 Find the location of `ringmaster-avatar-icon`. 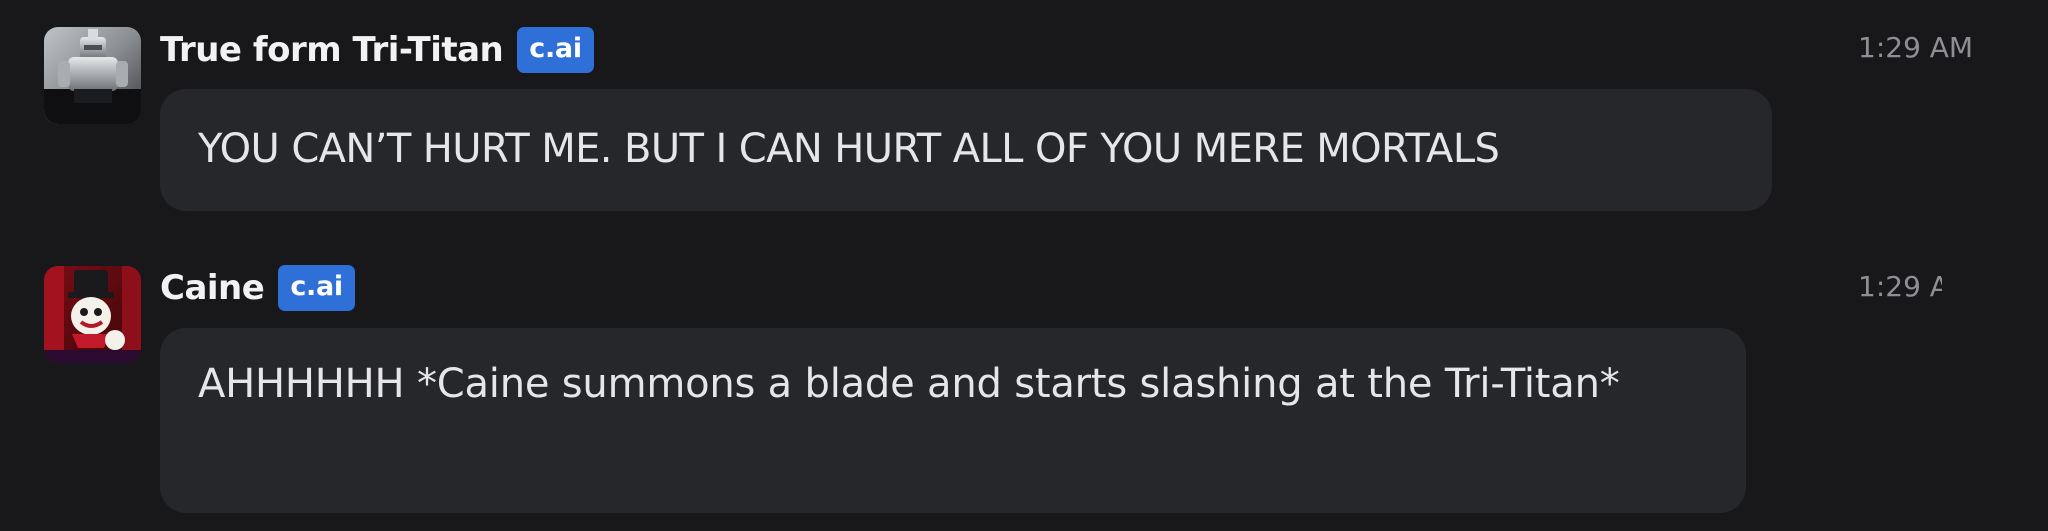

ringmaster-avatar-icon is located at coordinates (92, 314).